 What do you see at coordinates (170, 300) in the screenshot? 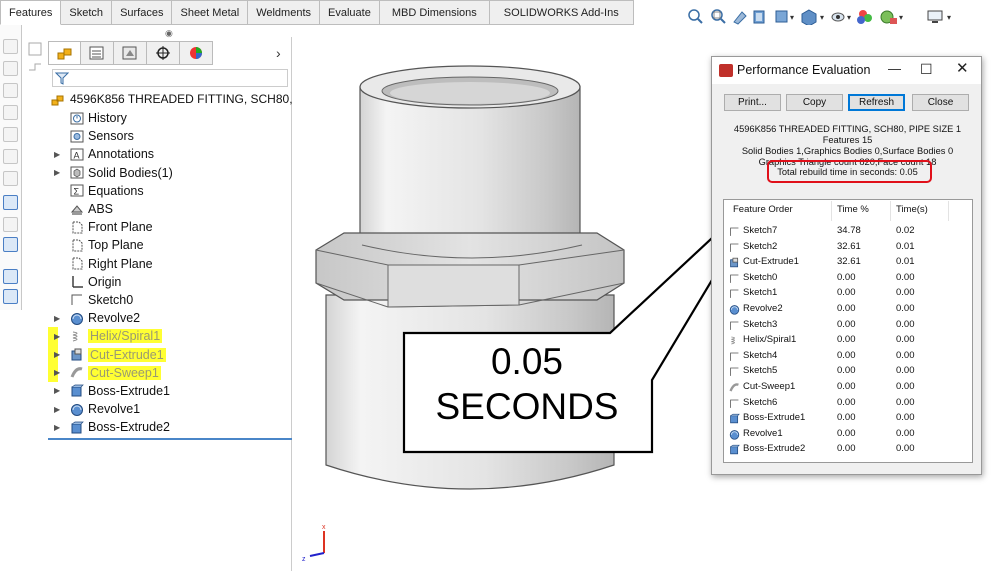
I see `feature-tree-item: Sketch0` at bounding box center [170, 300].